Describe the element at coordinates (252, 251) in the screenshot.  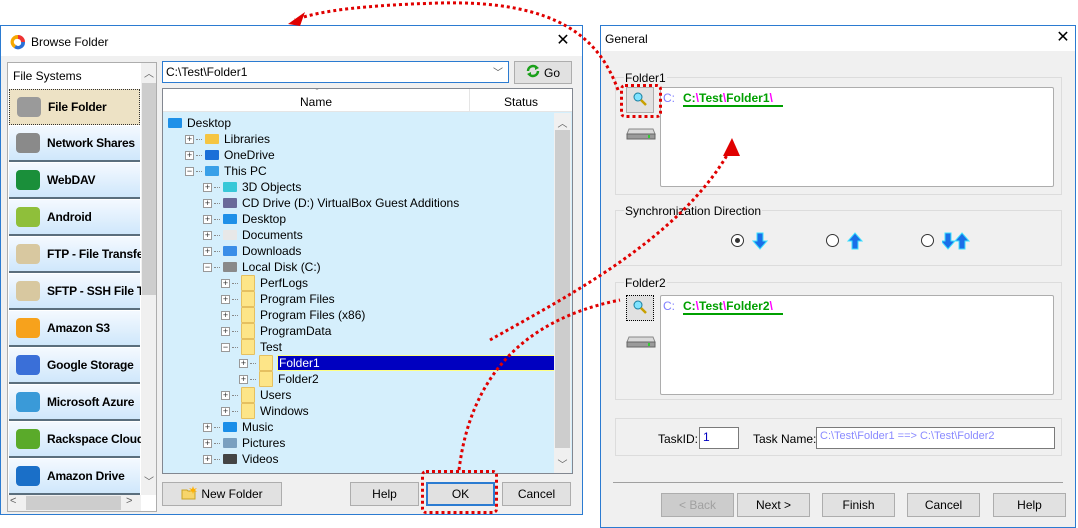
I see `tree-row: + Downloads` at that location.